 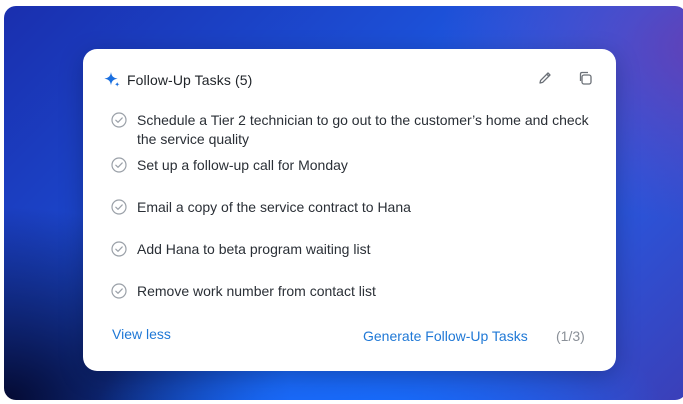 What do you see at coordinates (351, 165) in the screenshot?
I see `task-item: Set up a follow-up call for Monday` at bounding box center [351, 165].